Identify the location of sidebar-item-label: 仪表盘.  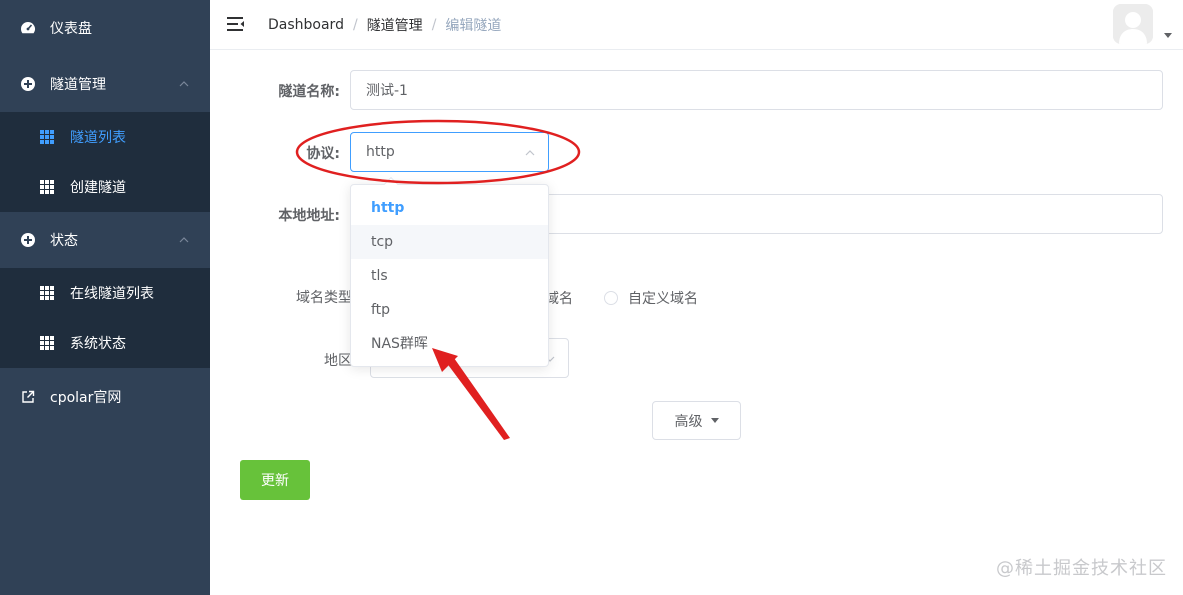
(71, 29).